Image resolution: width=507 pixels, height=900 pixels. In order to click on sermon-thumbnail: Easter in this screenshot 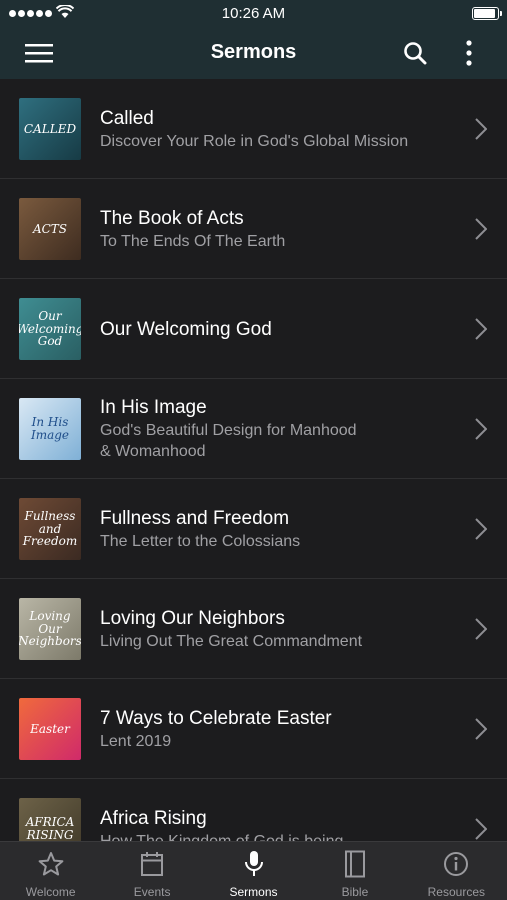, I will do `click(50, 729)`.